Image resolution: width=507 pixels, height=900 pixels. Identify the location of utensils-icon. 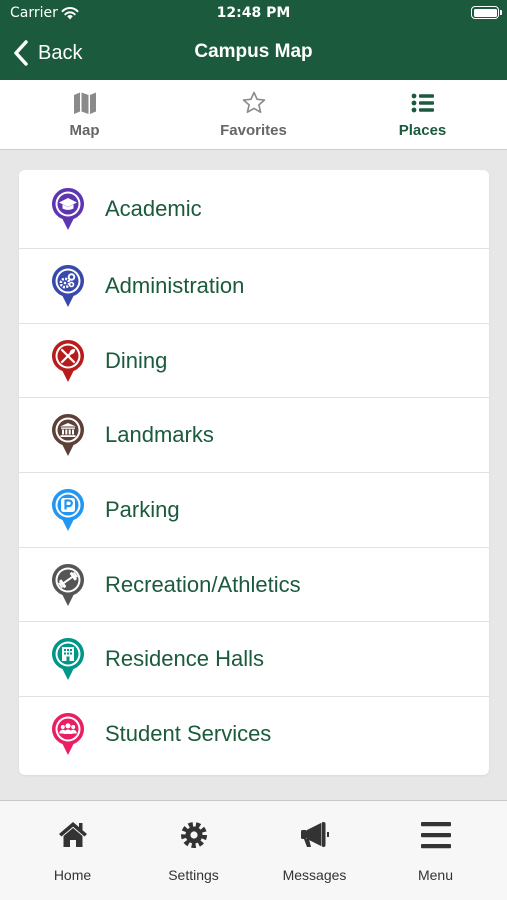
(68, 360).